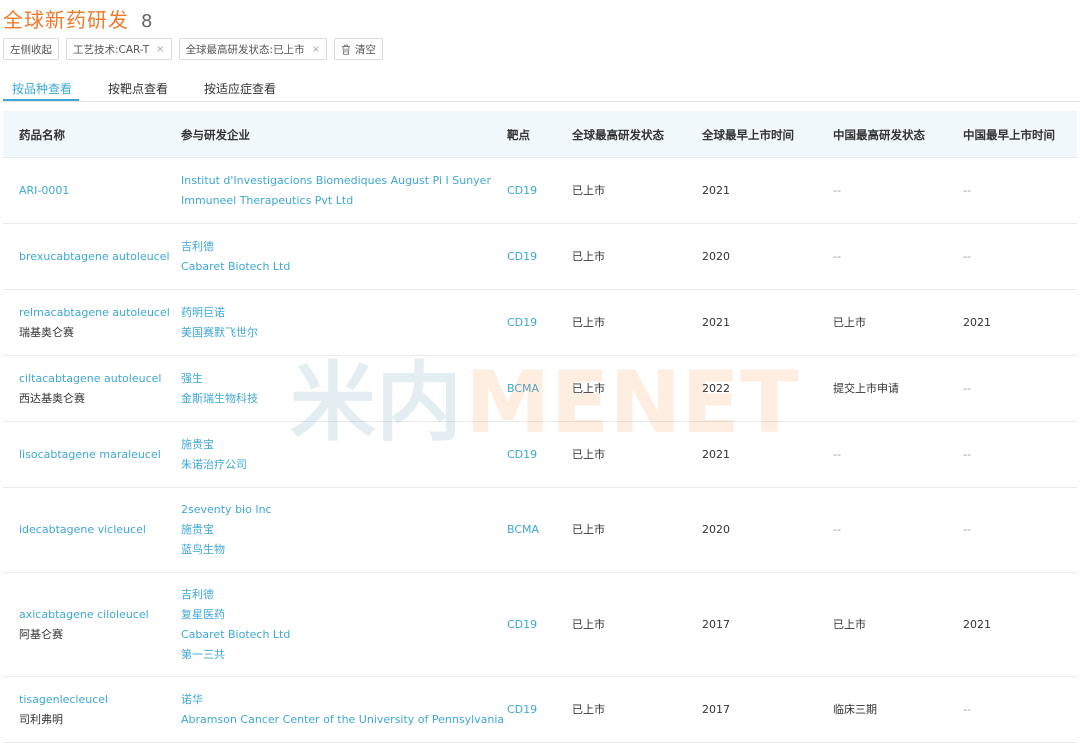 This screenshot has width=1080, height=747. Describe the element at coordinates (748, 135) in the screenshot. I see `column-header-global-date: 全球最早上市时间` at that location.